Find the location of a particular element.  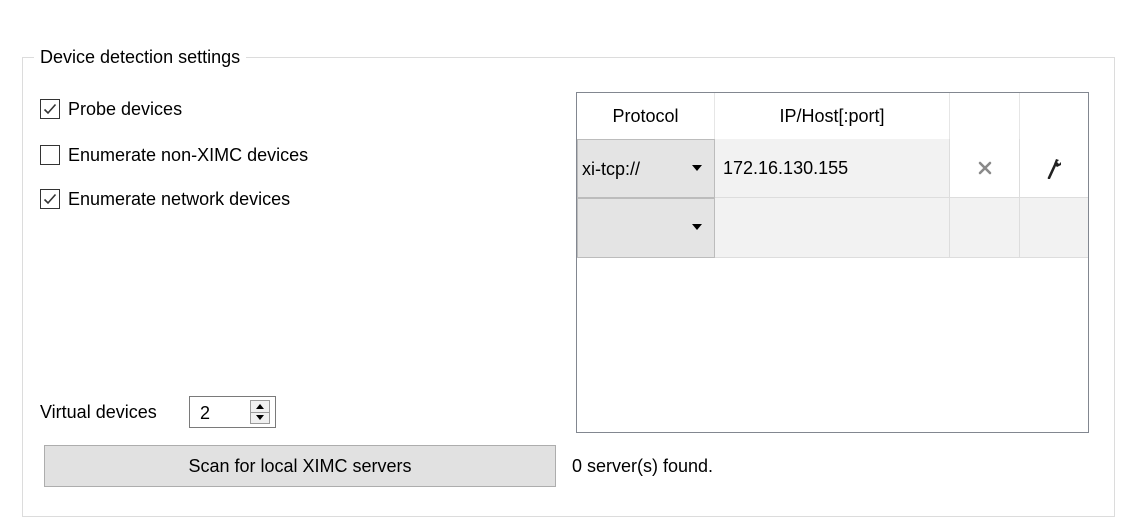

spin-down-button is located at coordinates (260, 417).